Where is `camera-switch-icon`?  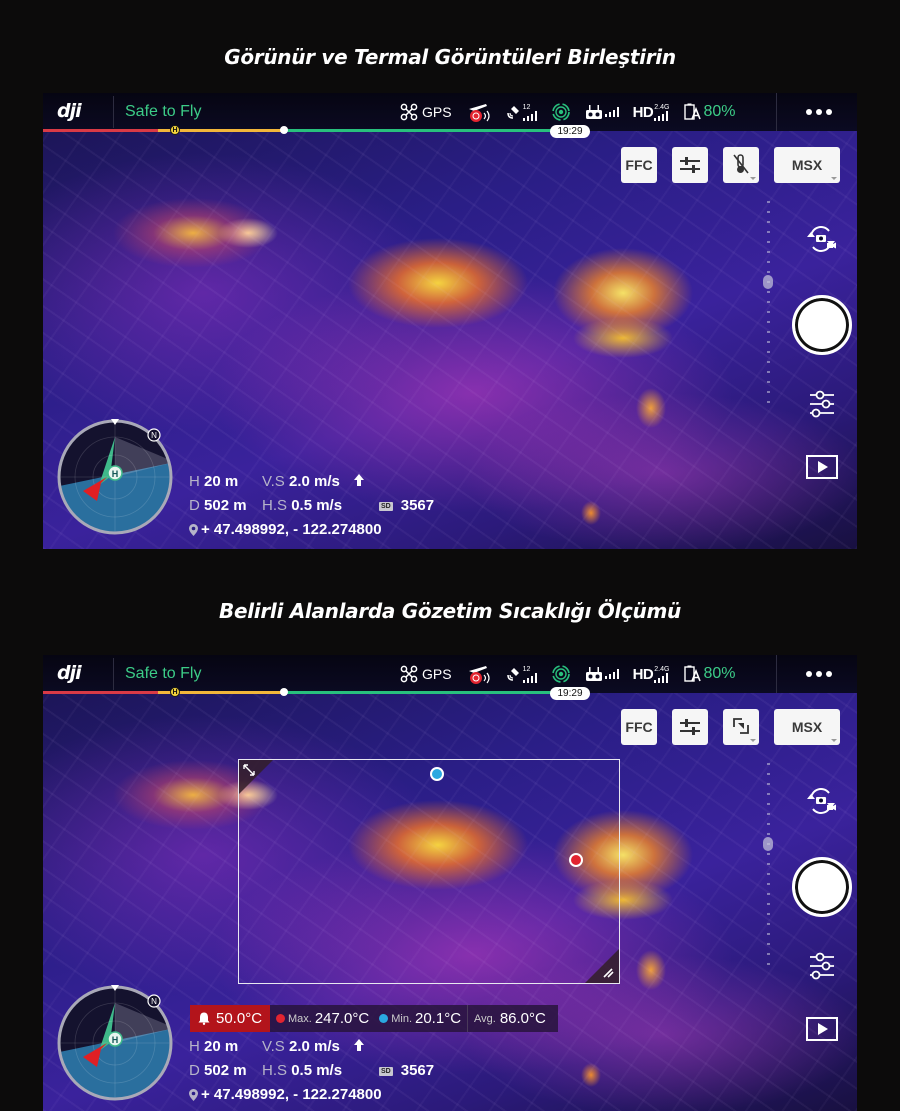
camera-switch-icon is located at coordinates (821, 239).